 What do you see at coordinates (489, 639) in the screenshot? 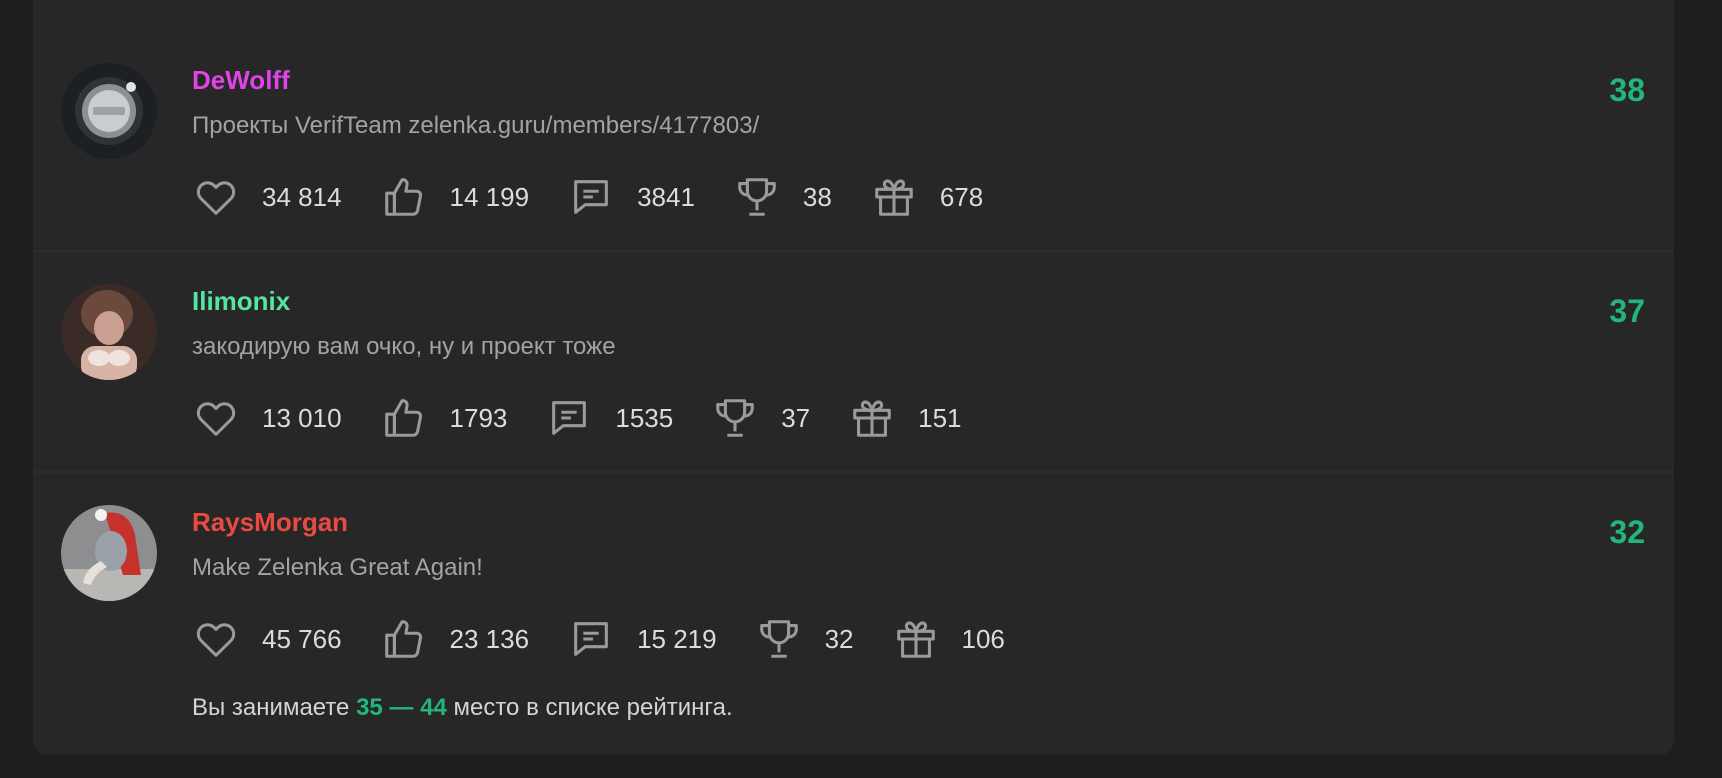
I see `sympathies-count: 23 136` at bounding box center [489, 639].